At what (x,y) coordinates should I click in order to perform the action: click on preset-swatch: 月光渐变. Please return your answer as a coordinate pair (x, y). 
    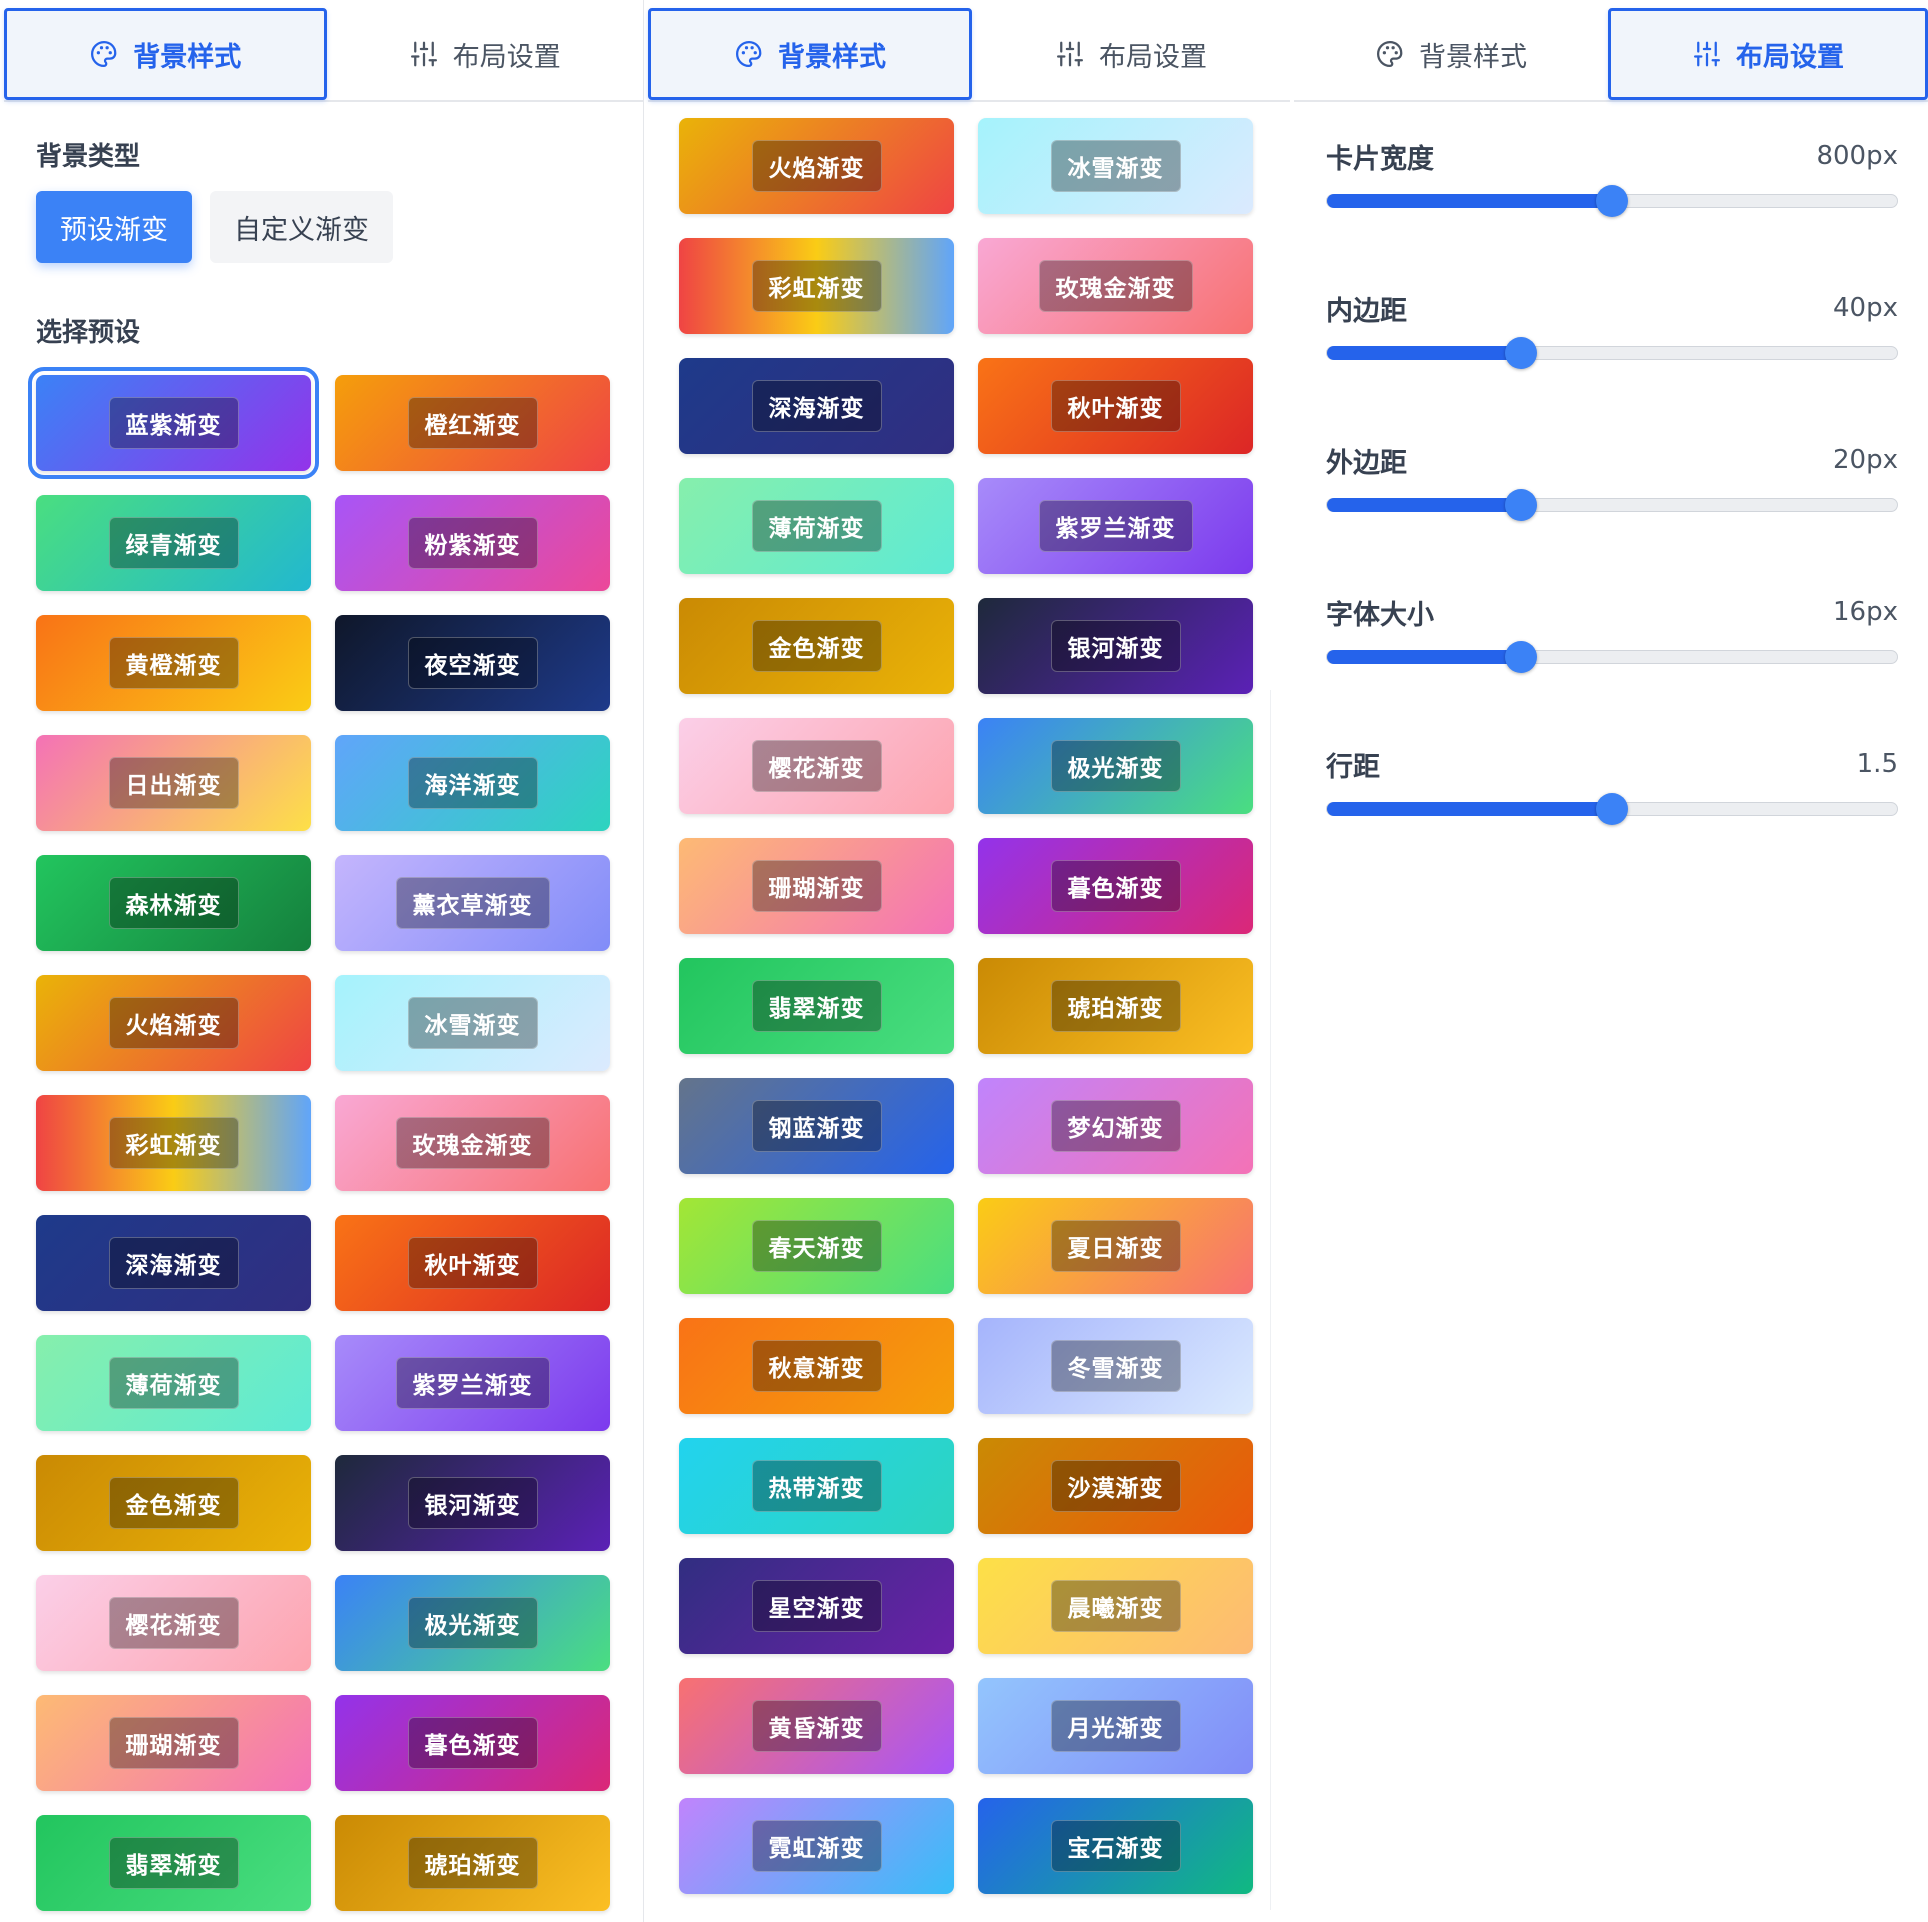
    Looking at the image, I should click on (1115, 1726).